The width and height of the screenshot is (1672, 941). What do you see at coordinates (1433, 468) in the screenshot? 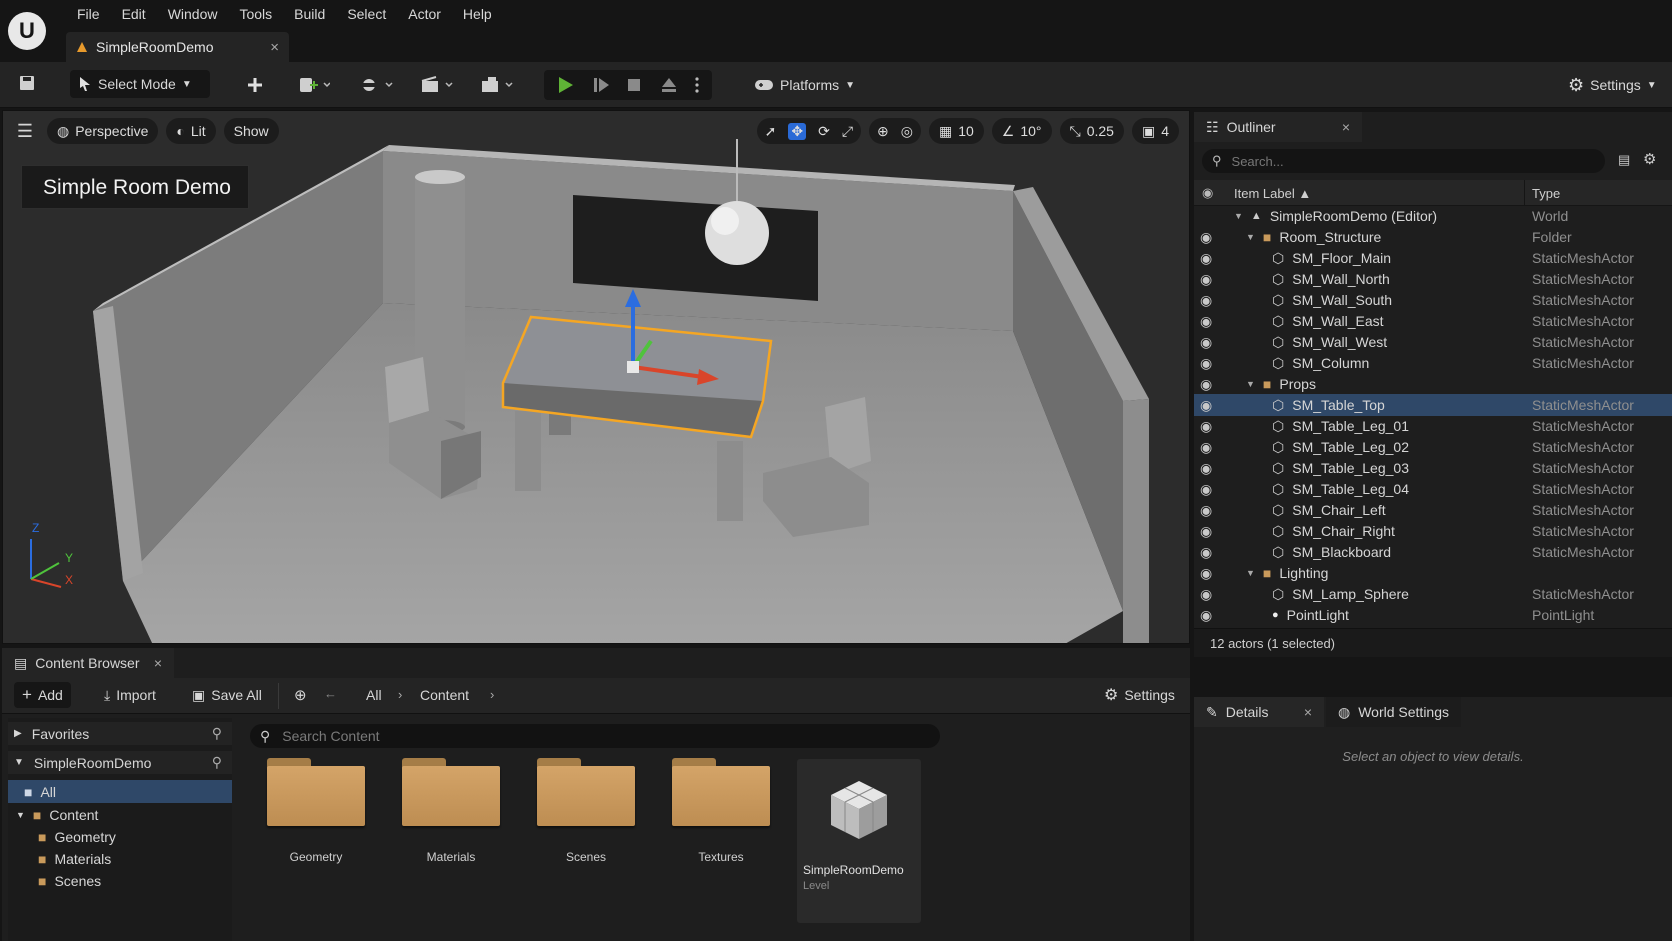
I see `outliner-row: ◉ ⬡ SM_Table_Leg_03 StaticMeshActor` at bounding box center [1433, 468].